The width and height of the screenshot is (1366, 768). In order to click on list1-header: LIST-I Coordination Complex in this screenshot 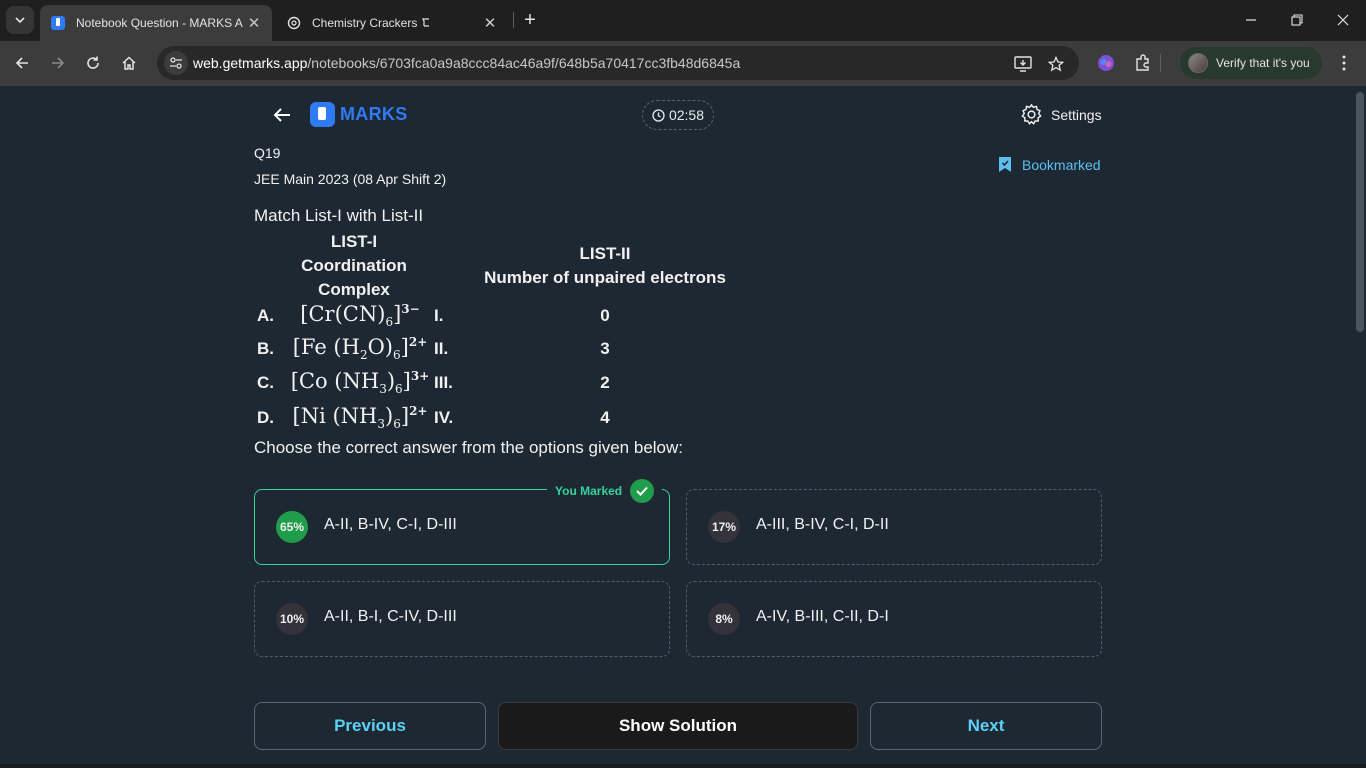, I will do `click(354, 266)`.